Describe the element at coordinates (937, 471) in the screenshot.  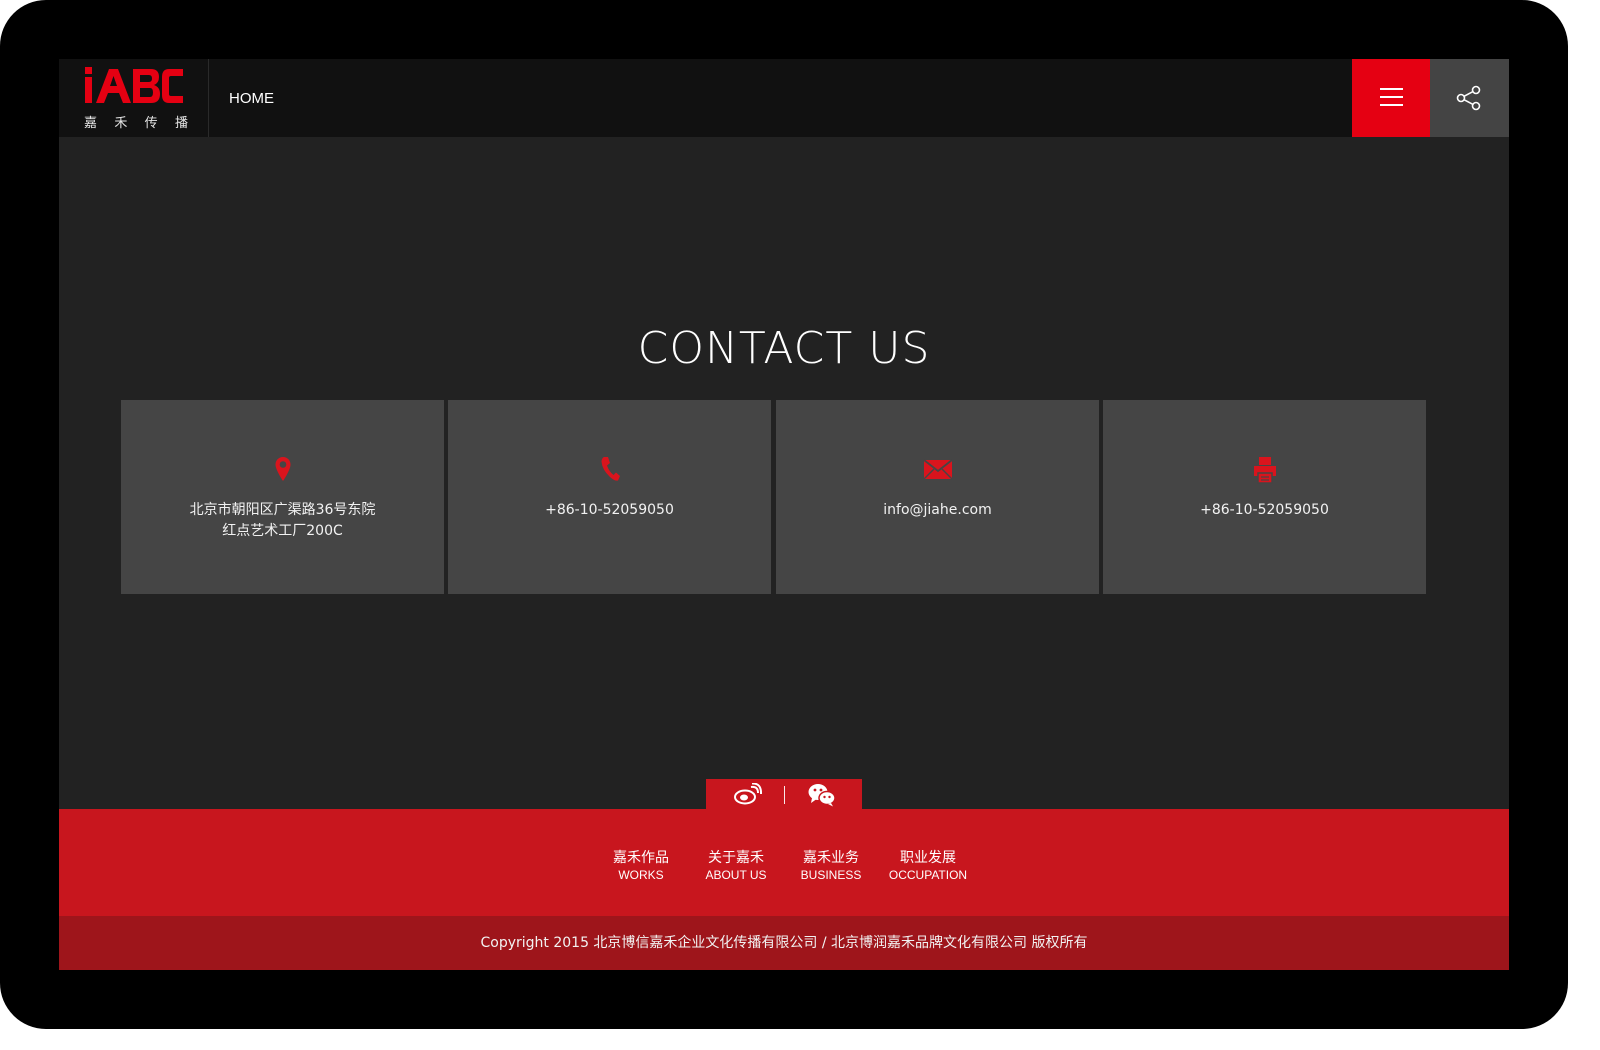
I see `email-icon` at that location.